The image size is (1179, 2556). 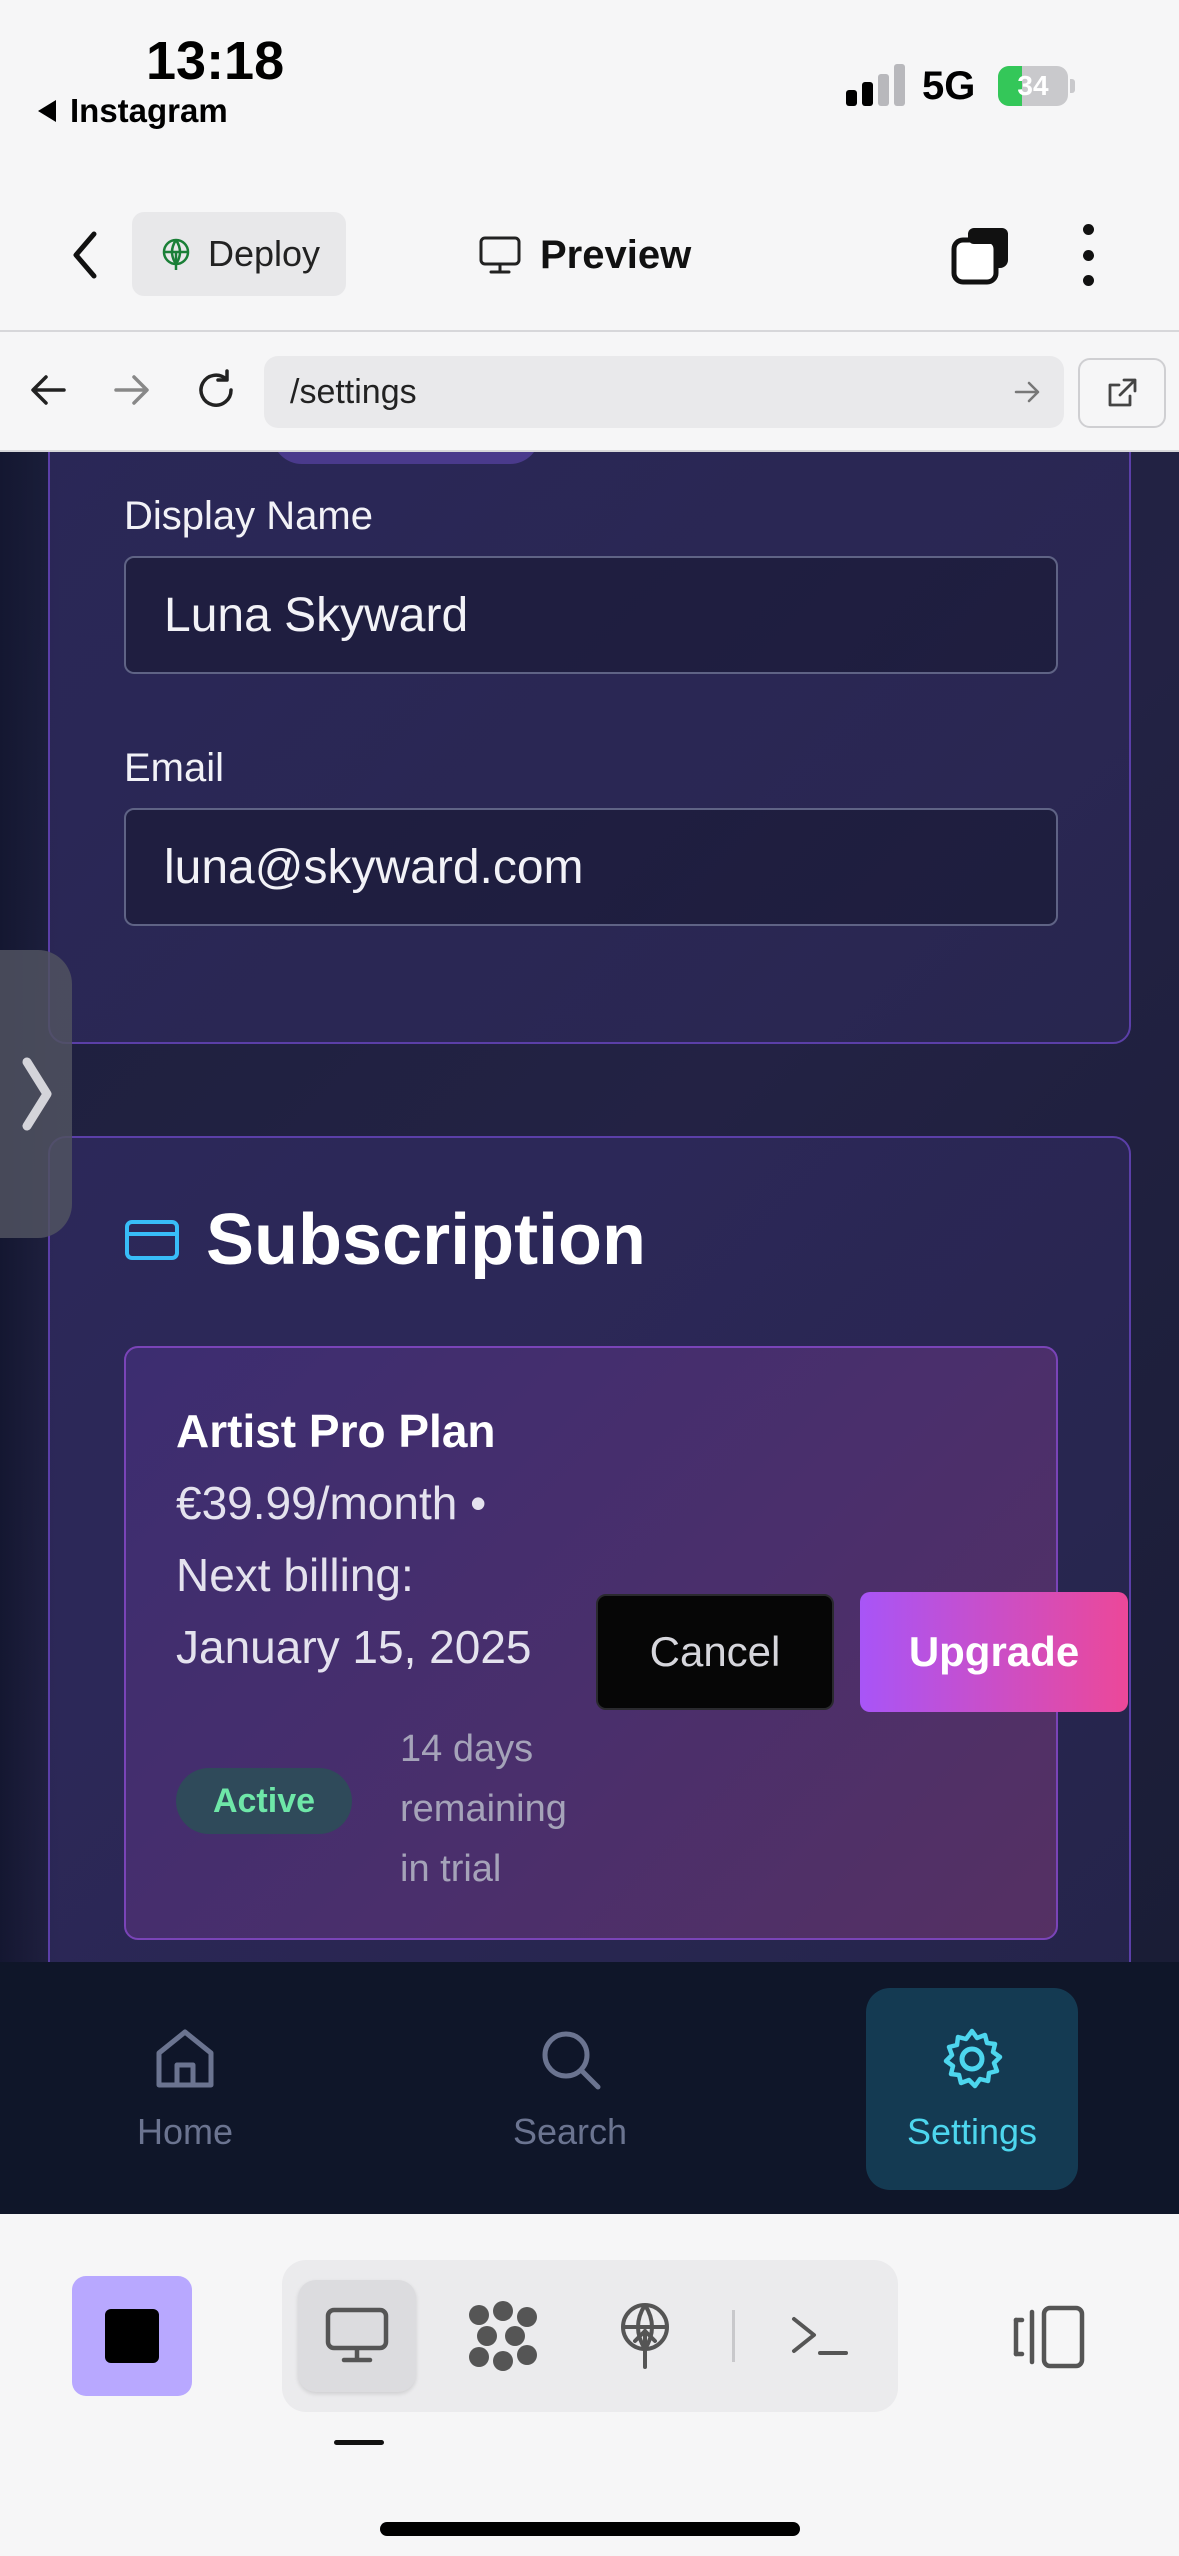 I want to click on stop-button, so click(x=132, y=2336).